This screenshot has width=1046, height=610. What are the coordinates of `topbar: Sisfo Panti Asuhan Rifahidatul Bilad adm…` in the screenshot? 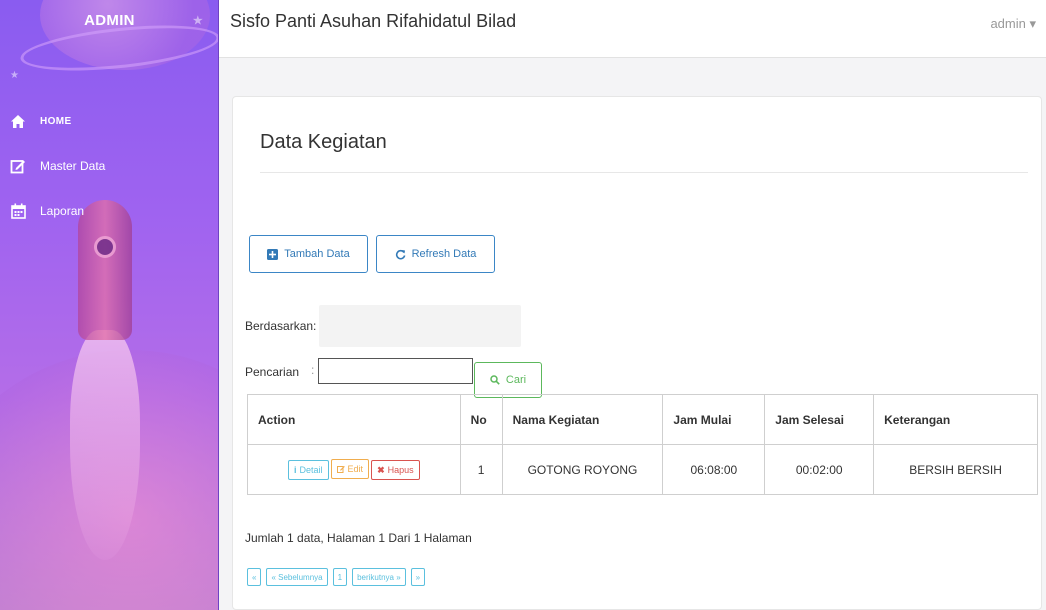 It's located at (632, 29).